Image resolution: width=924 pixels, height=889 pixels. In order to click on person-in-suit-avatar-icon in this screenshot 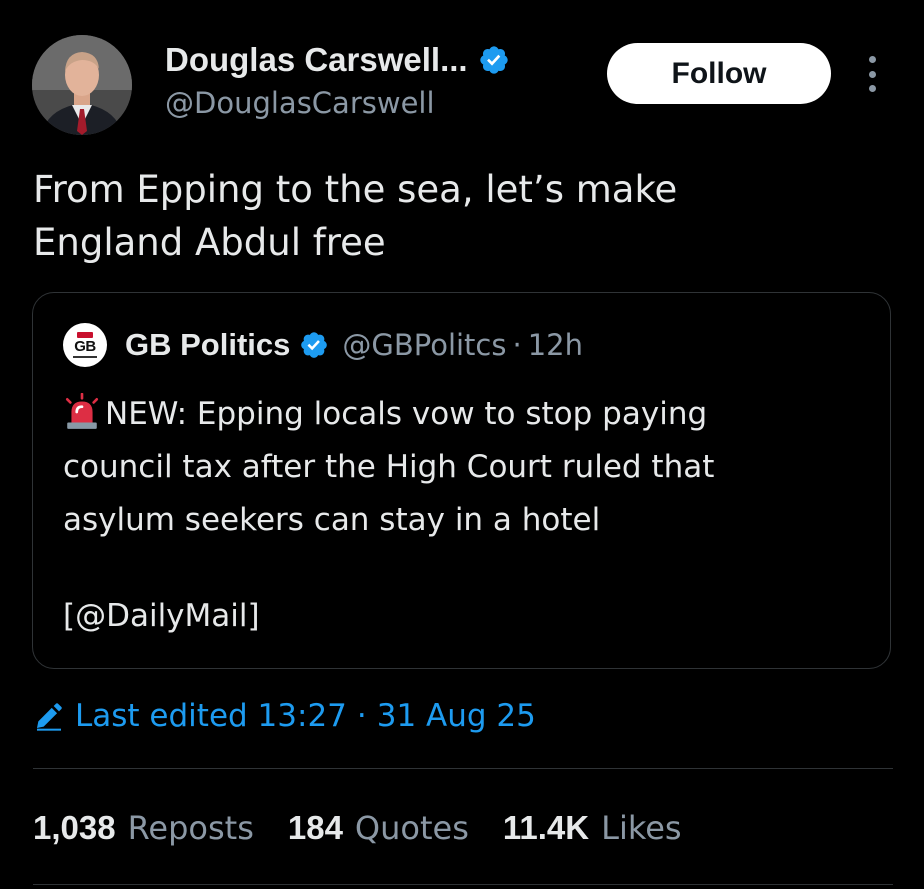, I will do `click(82, 85)`.